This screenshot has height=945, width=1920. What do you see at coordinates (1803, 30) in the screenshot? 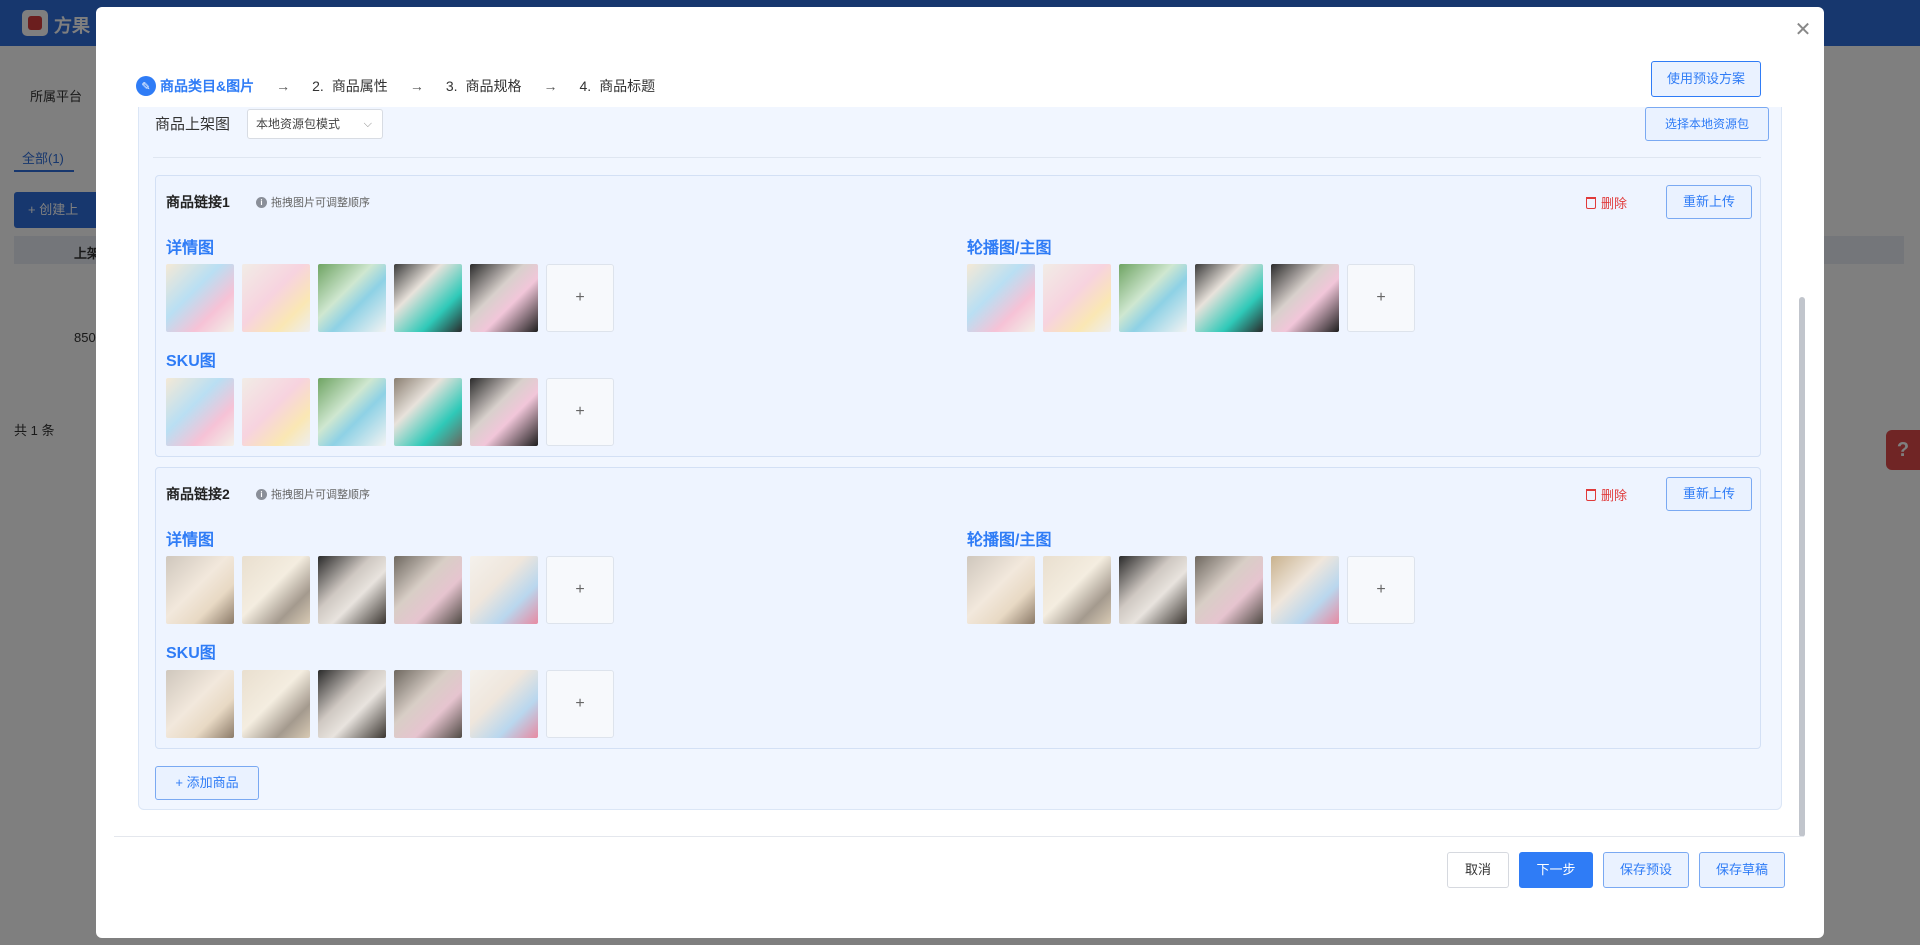
I see `close-icon: ✕` at bounding box center [1803, 30].